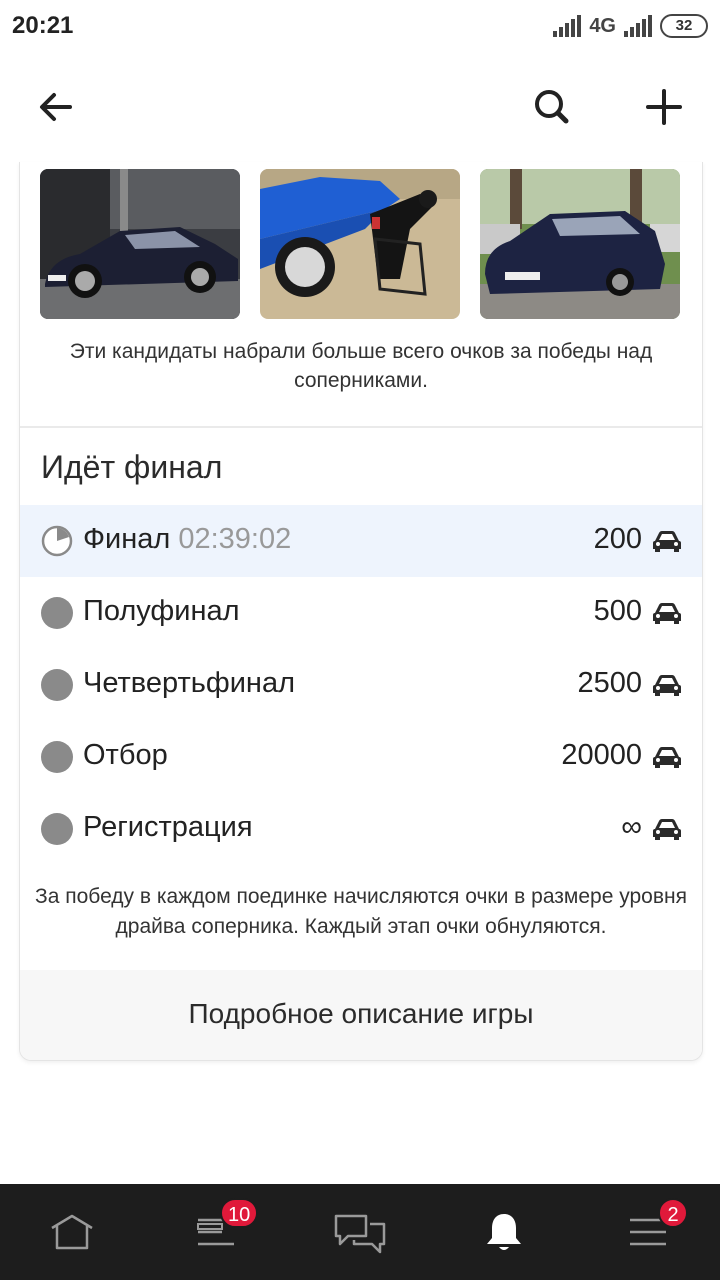  Describe the element at coordinates (609, 683) in the screenshot. I see `stage-points: 2500` at that location.